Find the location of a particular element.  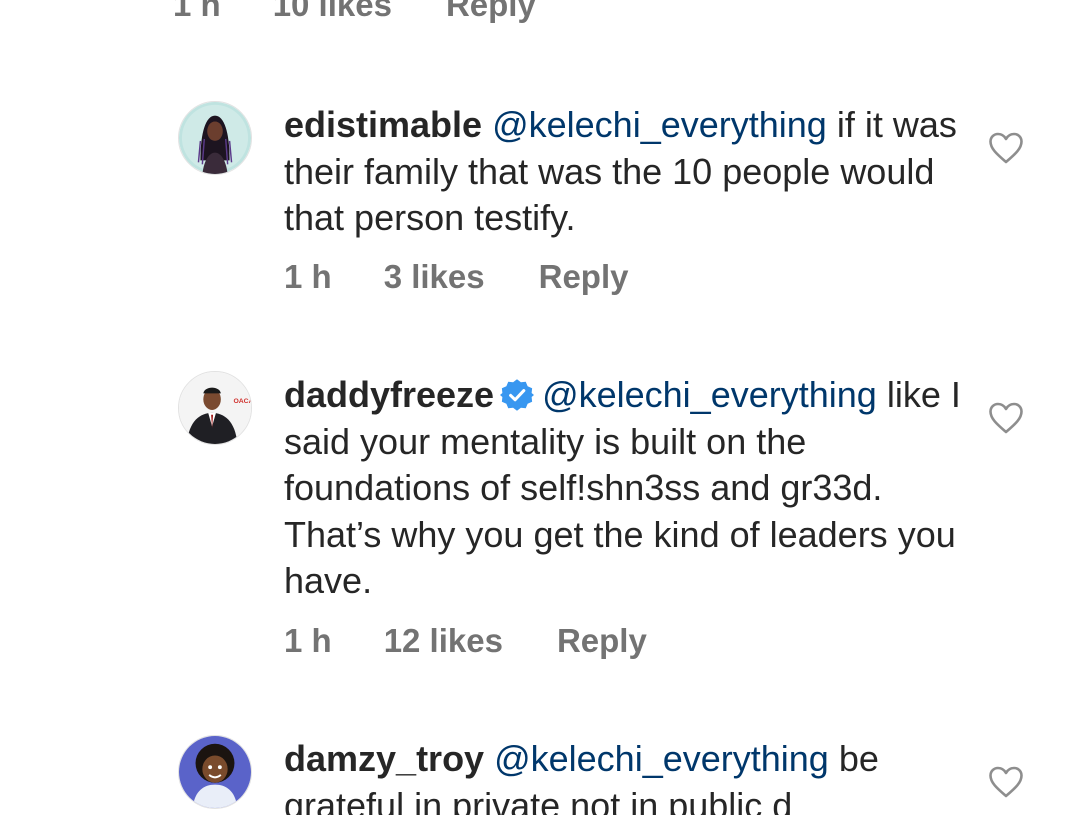

previous-comment-meta: 1 h 10 likes Reply is located at coordinates (354, 12).